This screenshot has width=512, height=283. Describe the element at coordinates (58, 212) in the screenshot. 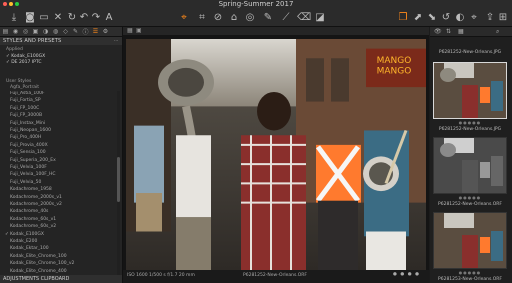

I see `style-list-item: Kodachrome_40s` at that location.